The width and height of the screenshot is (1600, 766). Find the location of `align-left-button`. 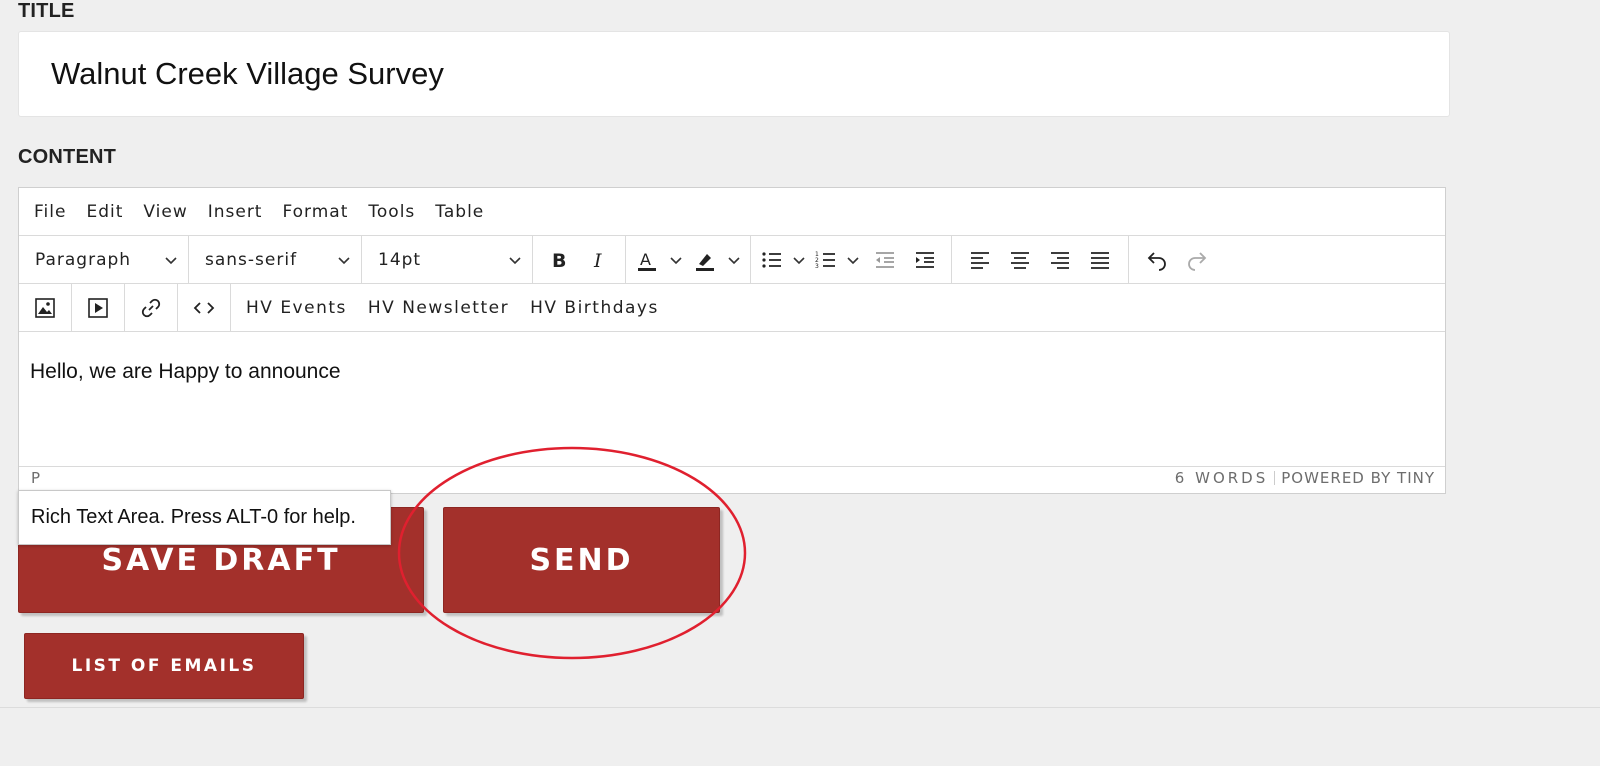

align-left-button is located at coordinates (980, 259).